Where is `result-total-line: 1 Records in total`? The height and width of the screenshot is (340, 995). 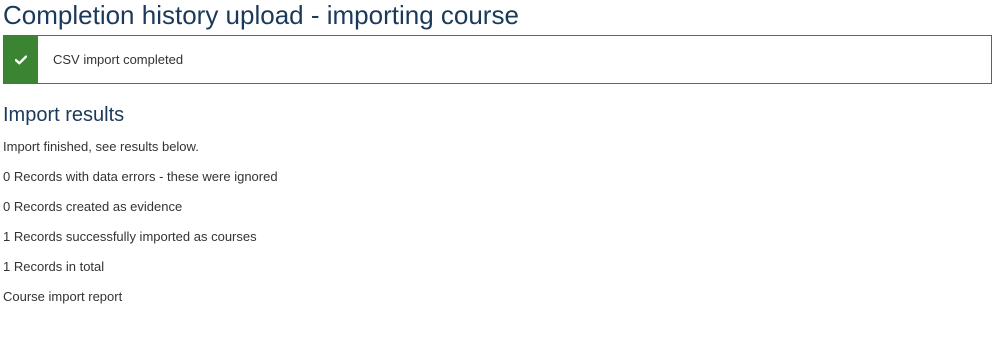
result-total-line: 1 Records in total is located at coordinates (54, 266).